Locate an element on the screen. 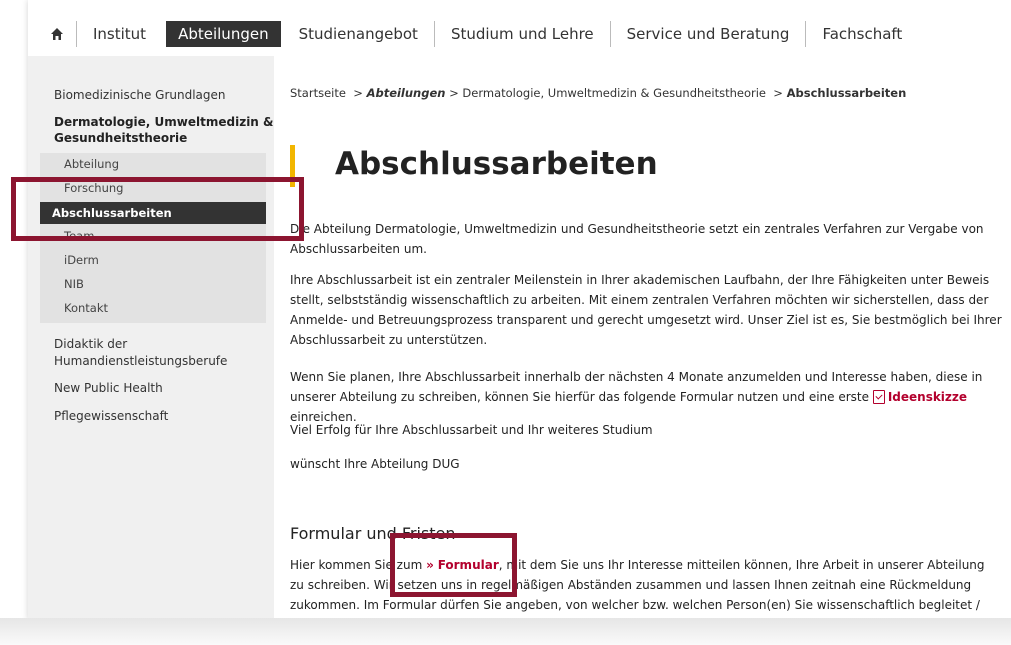  nav-item-fachschaft: Fachschaft is located at coordinates (862, 34).